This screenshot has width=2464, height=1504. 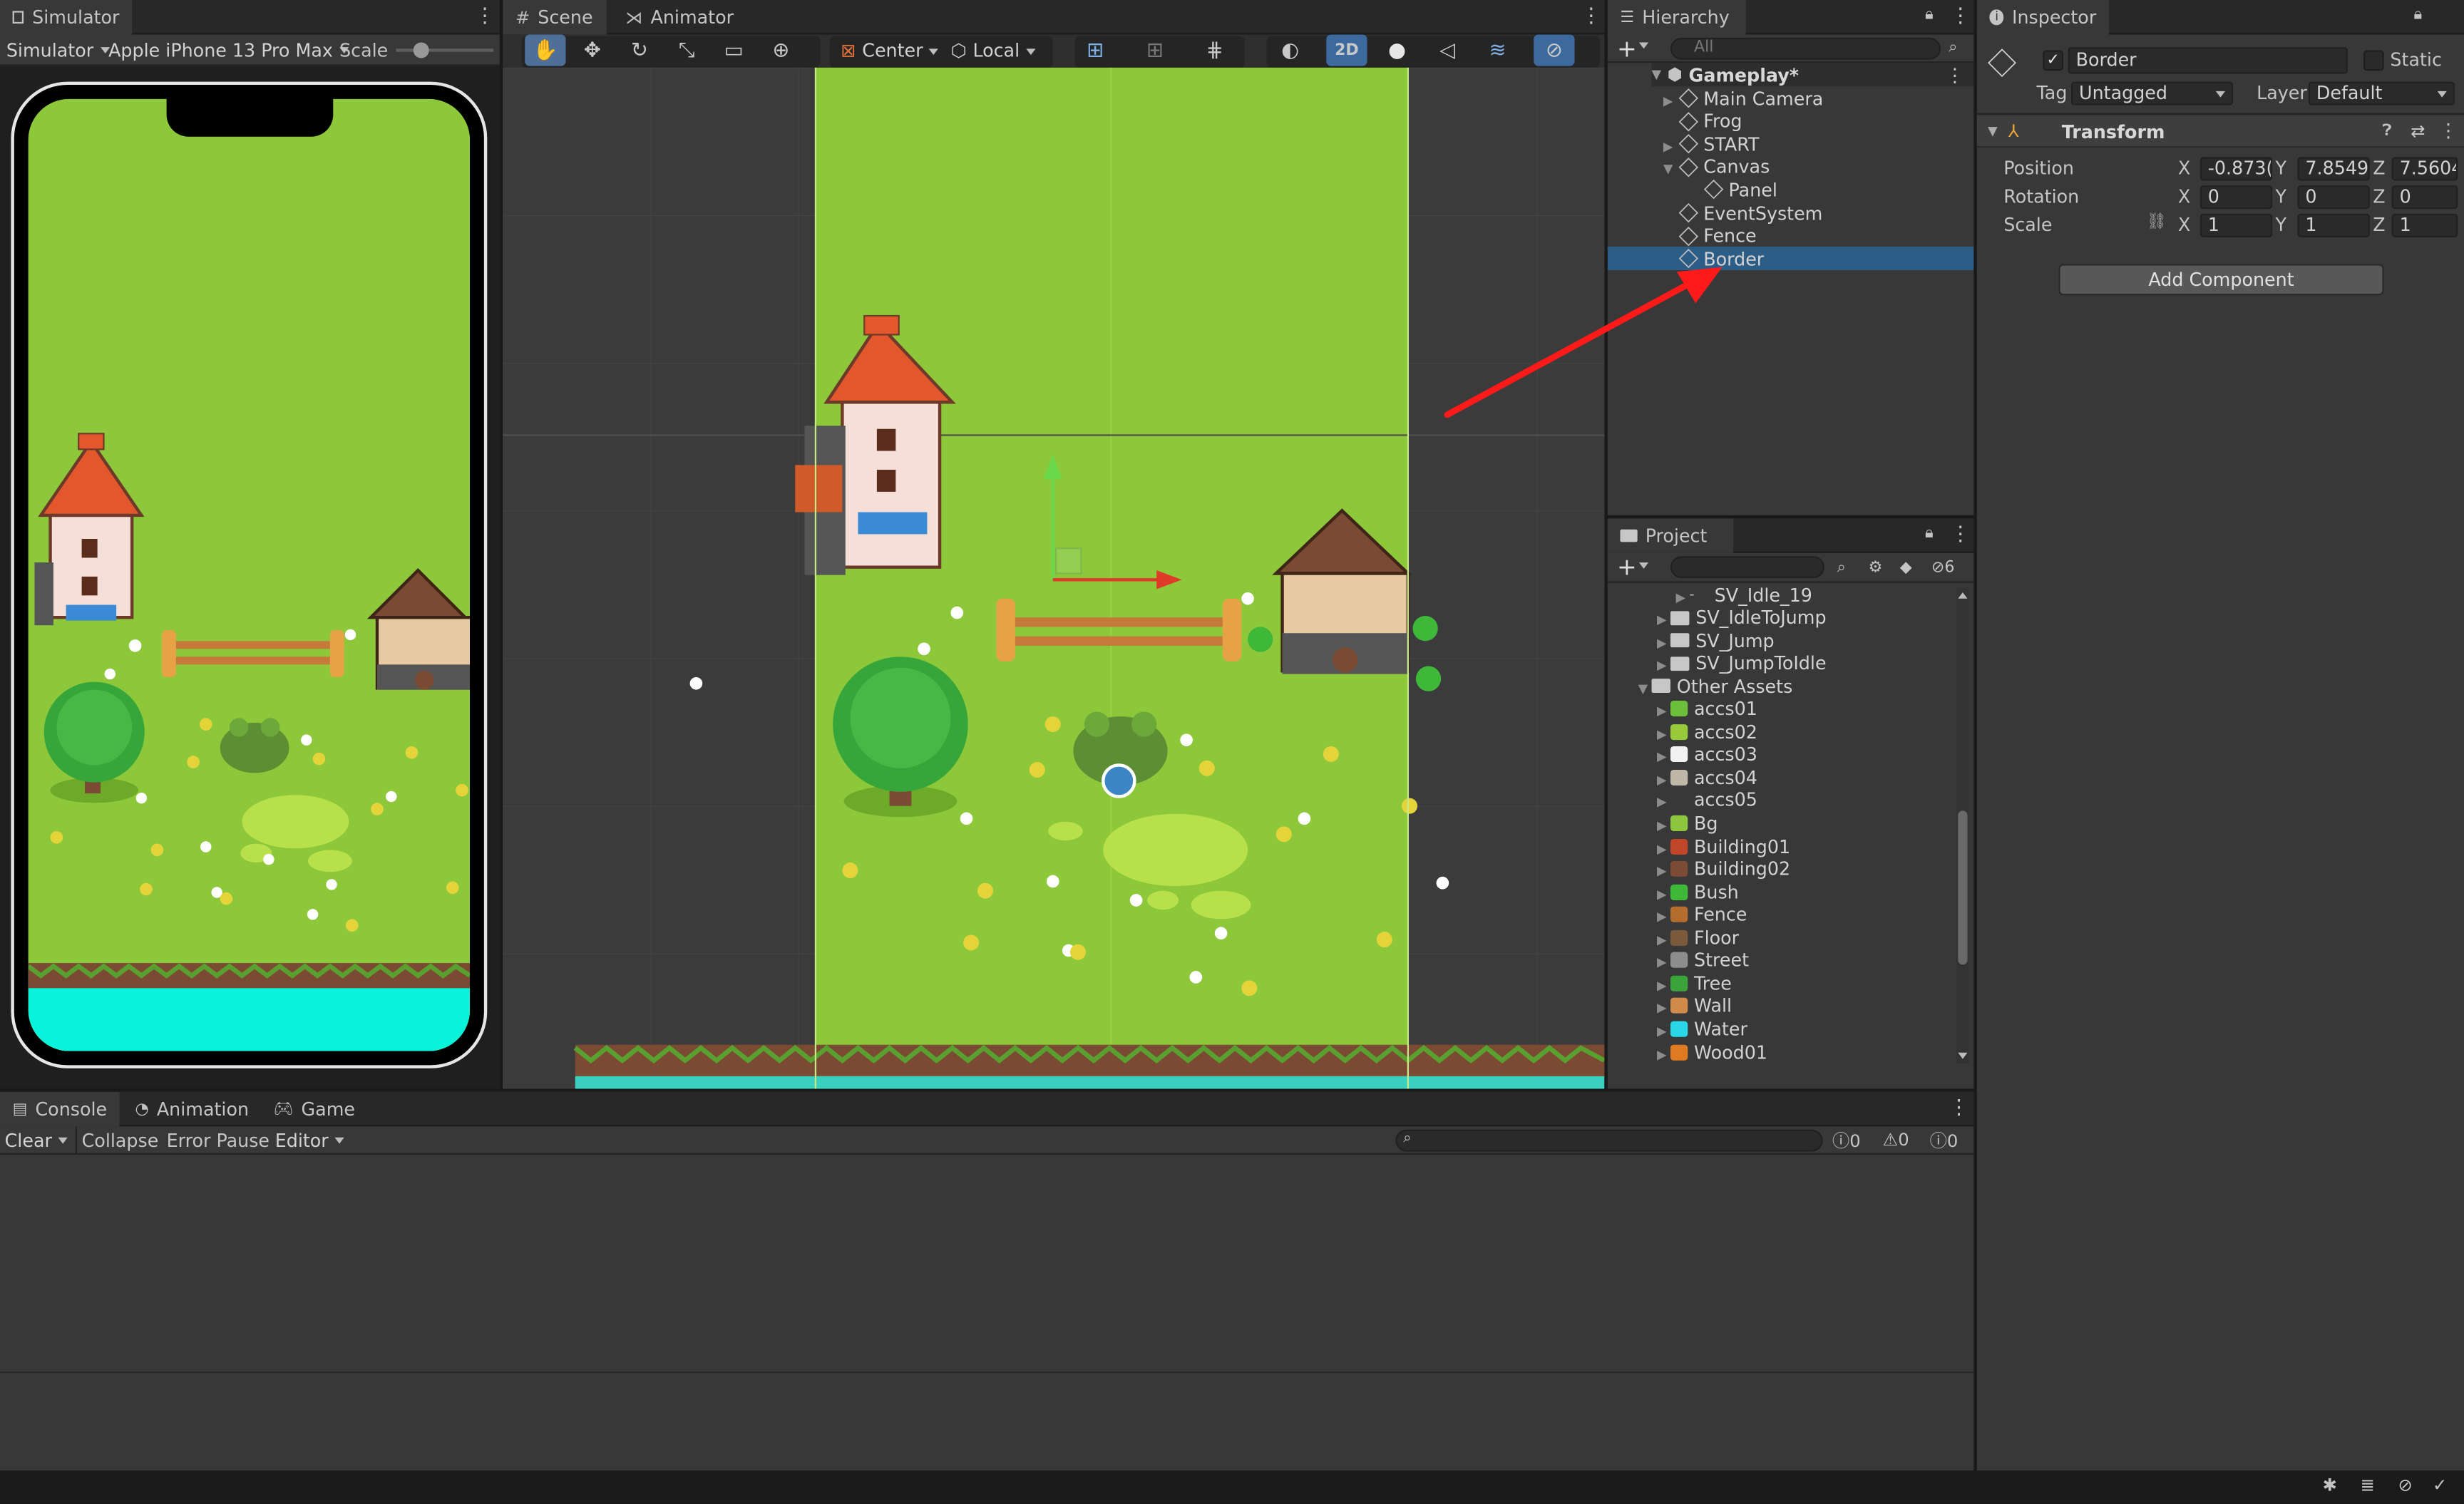 I want to click on device-dropdown: Apple iPhone 13 Pro Max, so click(x=228, y=50).